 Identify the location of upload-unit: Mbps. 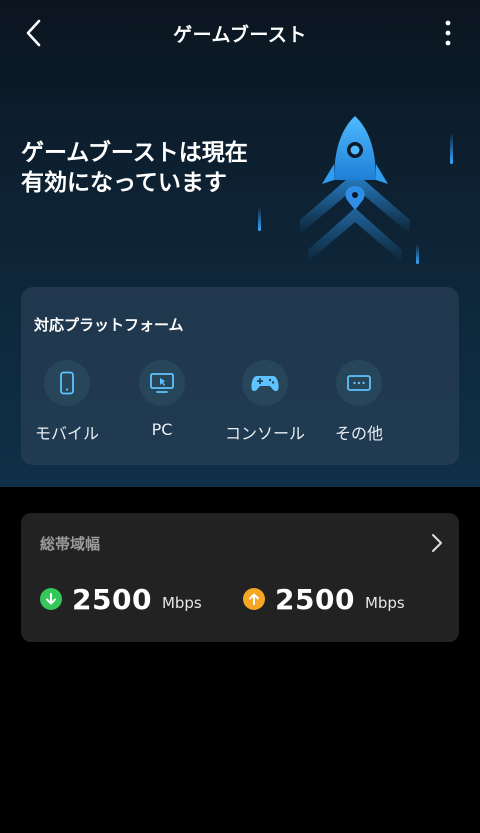
(384, 603).